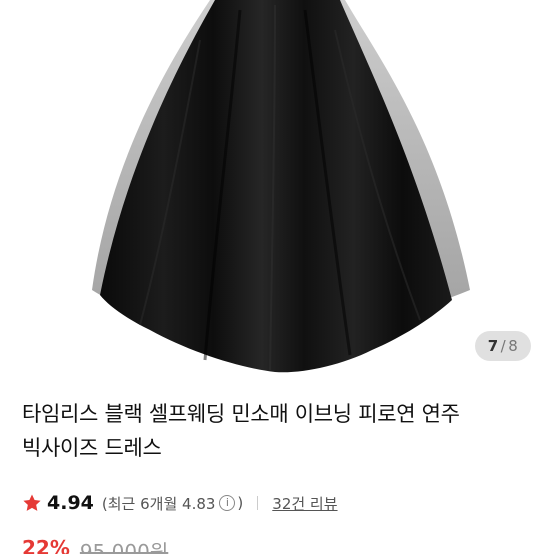  What do you see at coordinates (304, 503) in the screenshot?
I see `review-count-link: 32건 리뷰` at bounding box center [304, 503].